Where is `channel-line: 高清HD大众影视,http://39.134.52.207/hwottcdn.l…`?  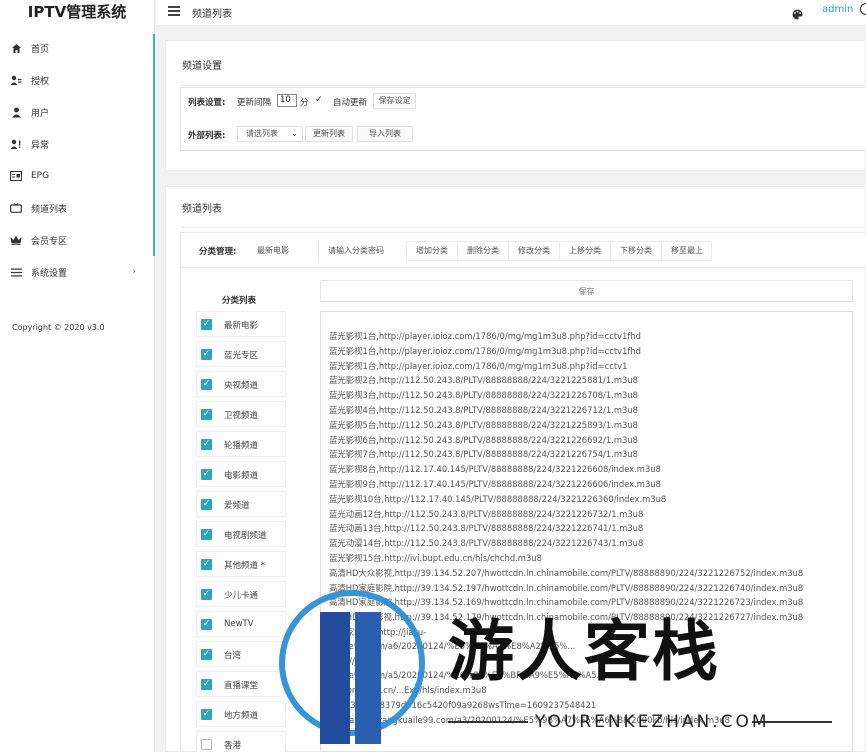
channel-line: 高清HD大众影视,http://39.134.52.207/hwottcdn.l… is located at coordinates (566, 572).